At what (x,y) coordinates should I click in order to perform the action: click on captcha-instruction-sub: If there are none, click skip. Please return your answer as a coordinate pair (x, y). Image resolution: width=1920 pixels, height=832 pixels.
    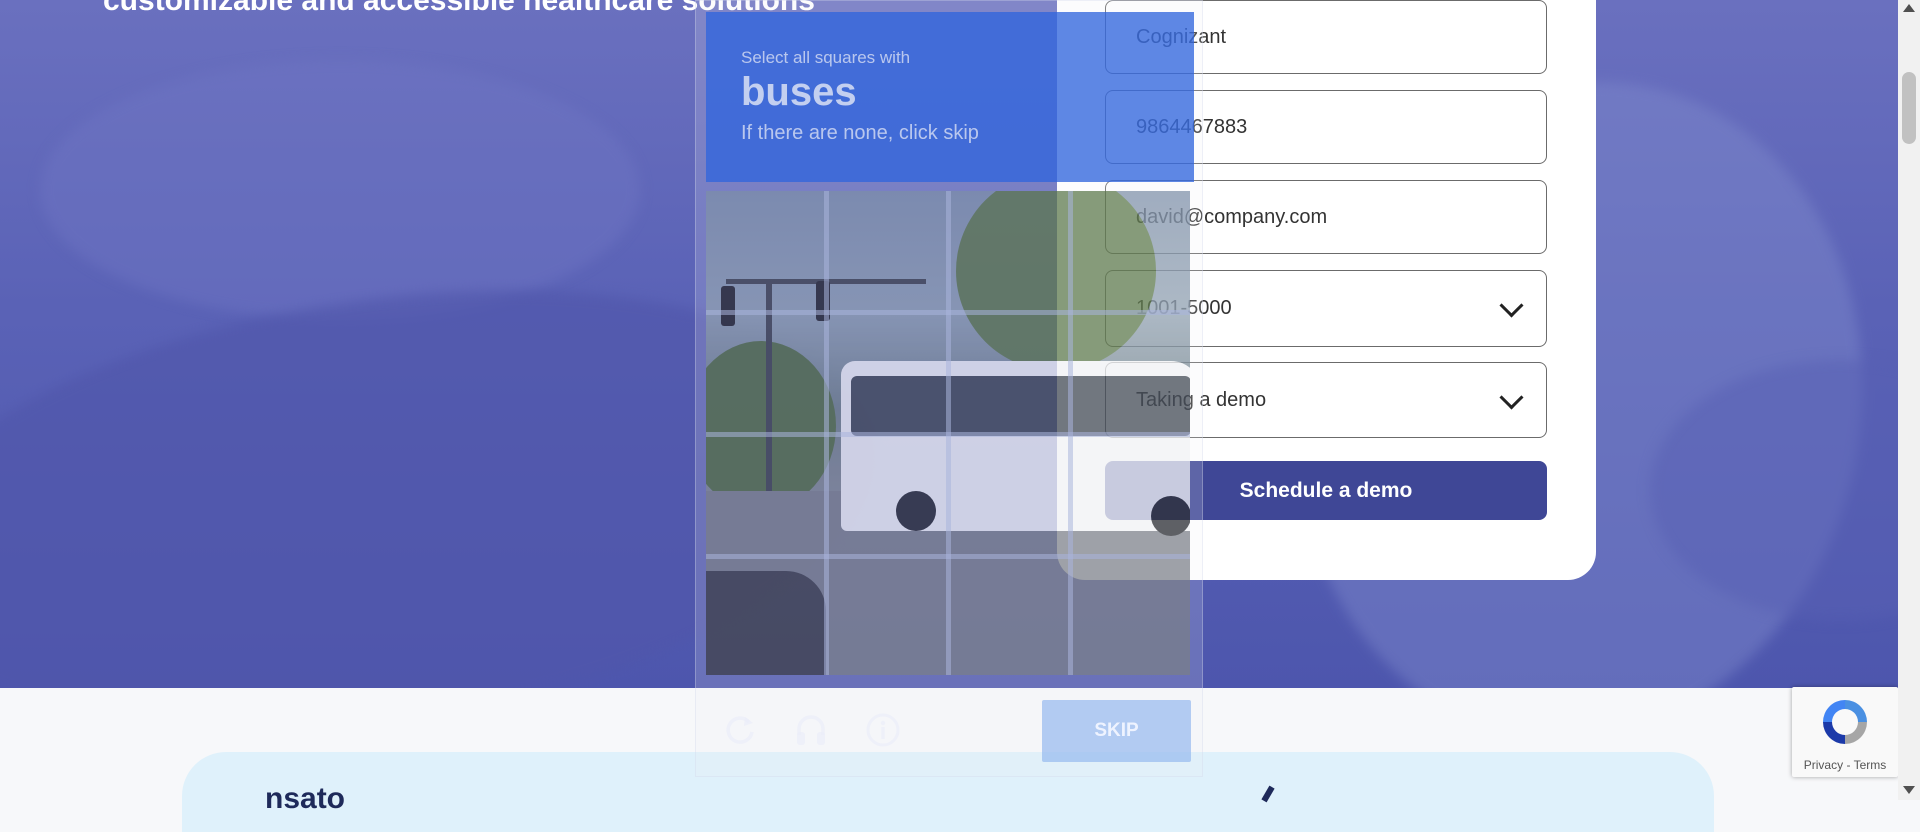
    Looking at the image, I should click on (860, 133).